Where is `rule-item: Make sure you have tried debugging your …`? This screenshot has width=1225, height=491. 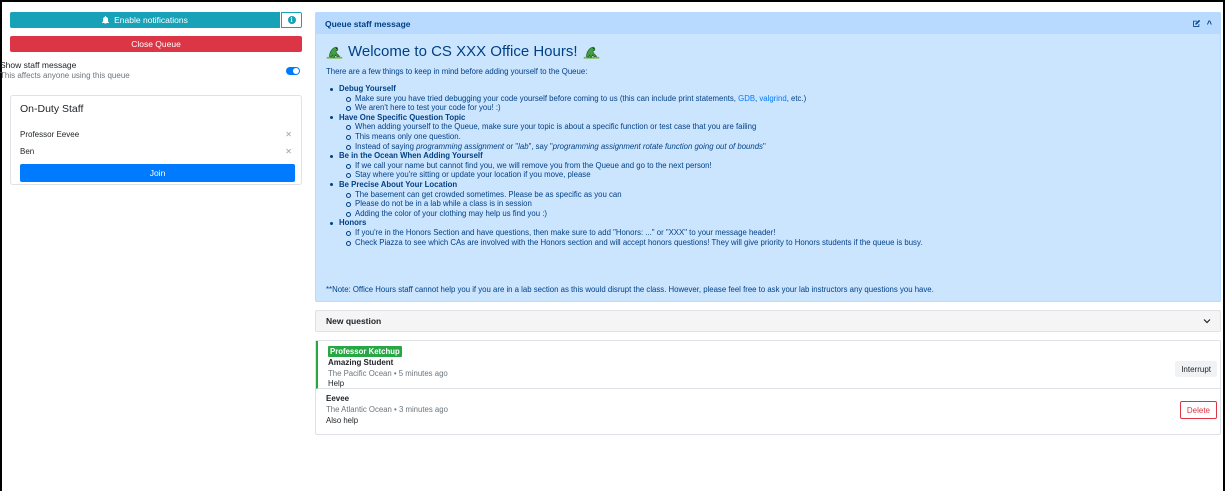
rule-item: Make sure you have tried debugging your … is located at coordinates (766, 99).